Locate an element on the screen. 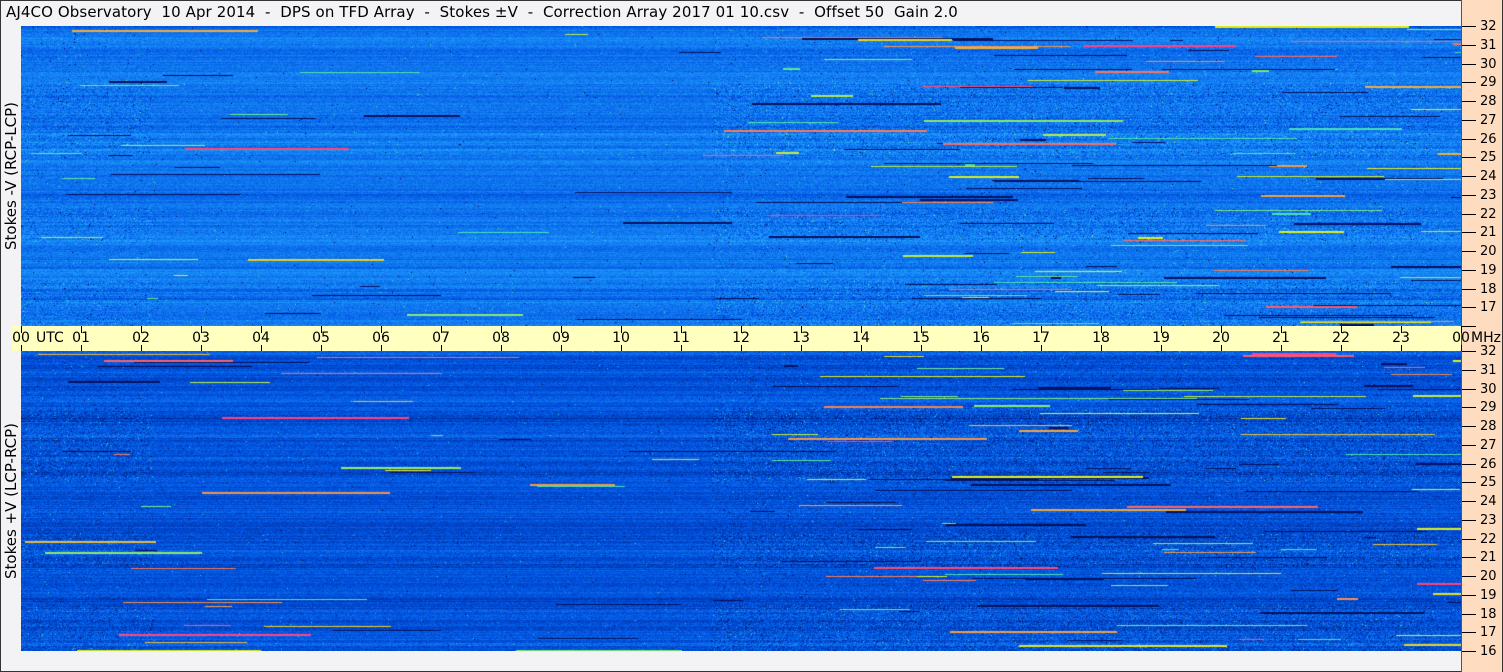  time-tick-label: 21 is located at coordinates (1281, 338).